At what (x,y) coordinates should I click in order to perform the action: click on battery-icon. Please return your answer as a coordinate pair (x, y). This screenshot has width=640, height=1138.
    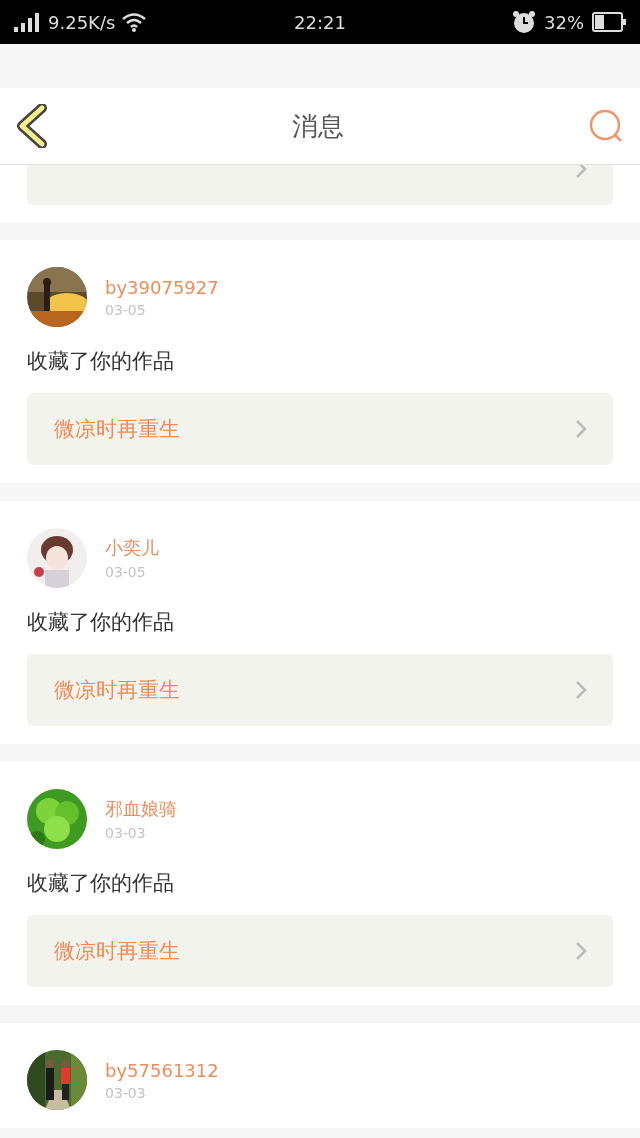
    Looking at the image, I should click on (609, 22).